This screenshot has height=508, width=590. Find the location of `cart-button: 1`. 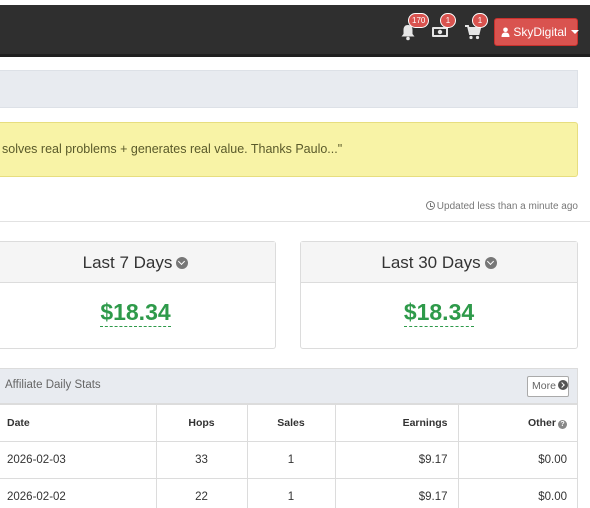

cart-button: 1 is located at coordinates (475, 29).